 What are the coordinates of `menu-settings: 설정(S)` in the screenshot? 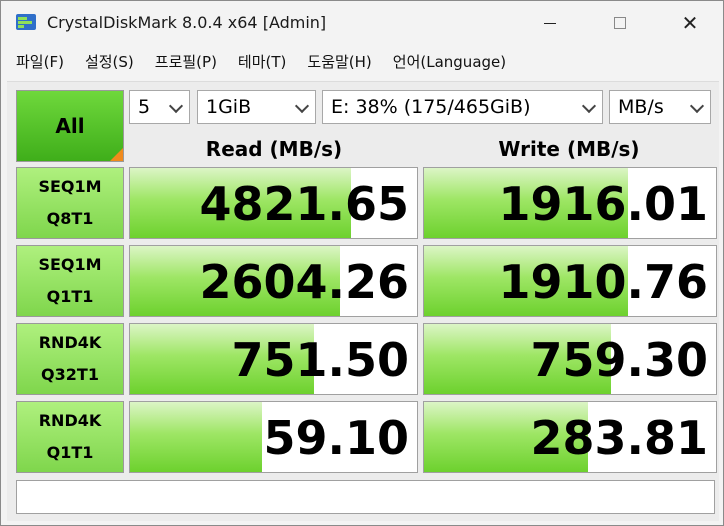 It's located at (109, 61).